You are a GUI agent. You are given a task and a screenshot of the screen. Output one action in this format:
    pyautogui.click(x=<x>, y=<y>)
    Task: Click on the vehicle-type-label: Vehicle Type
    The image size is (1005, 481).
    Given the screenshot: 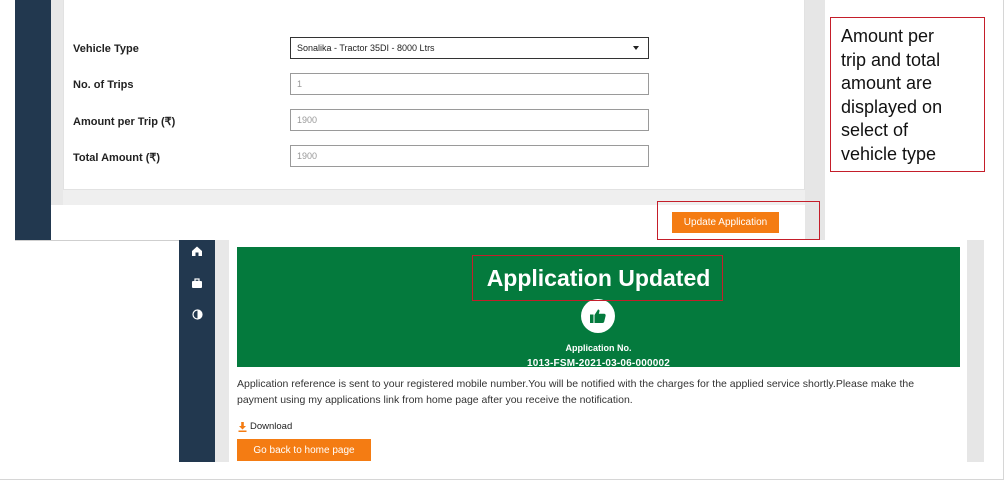 What is the action you would take?
    pyautogui.click(x=106, y=49)
    